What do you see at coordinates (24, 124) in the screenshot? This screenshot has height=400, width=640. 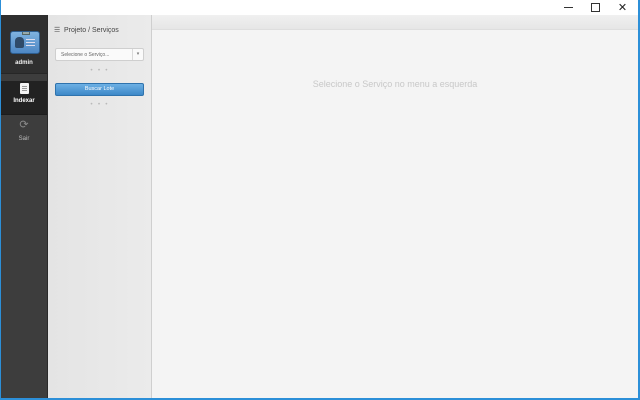 I see `refresh-icon: ⟳` at bounding box center [24, 124].